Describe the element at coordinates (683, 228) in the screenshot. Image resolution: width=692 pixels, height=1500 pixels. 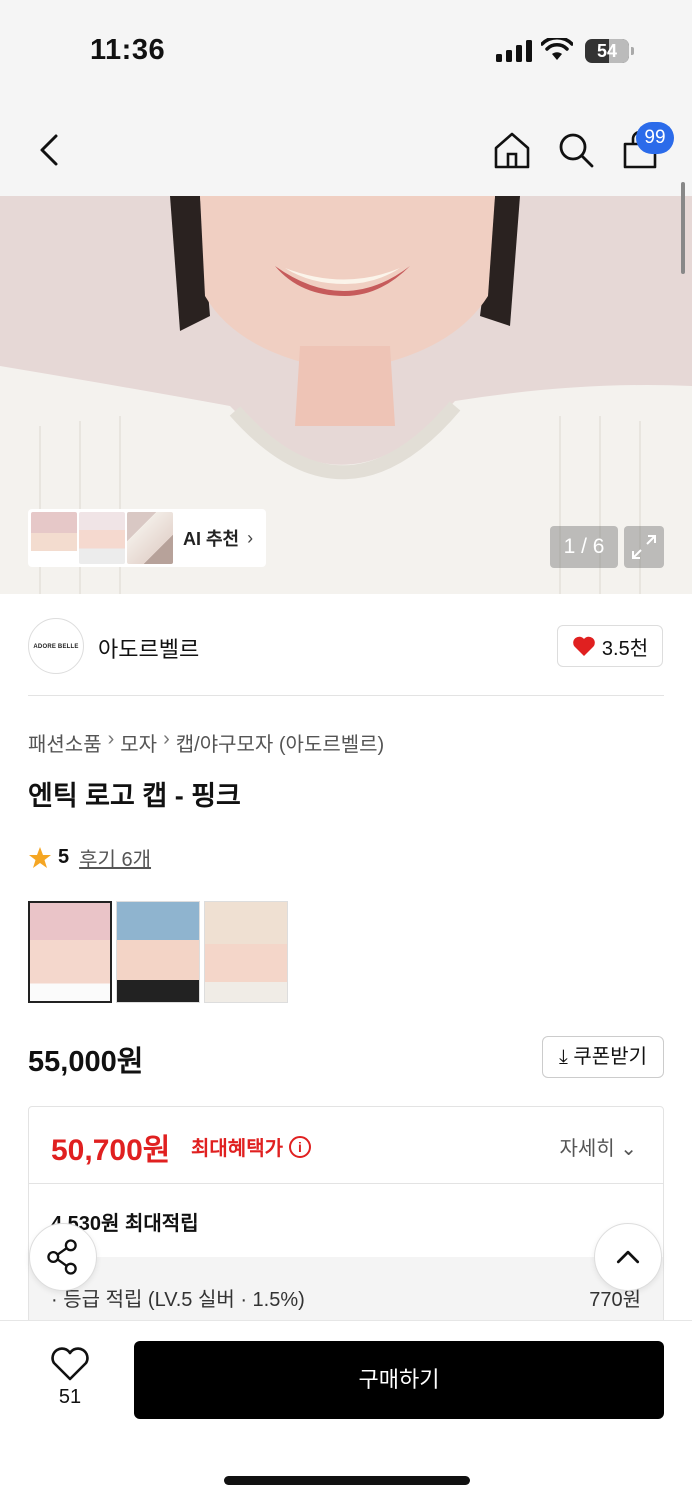
I see `scroll-indicator` at that location.